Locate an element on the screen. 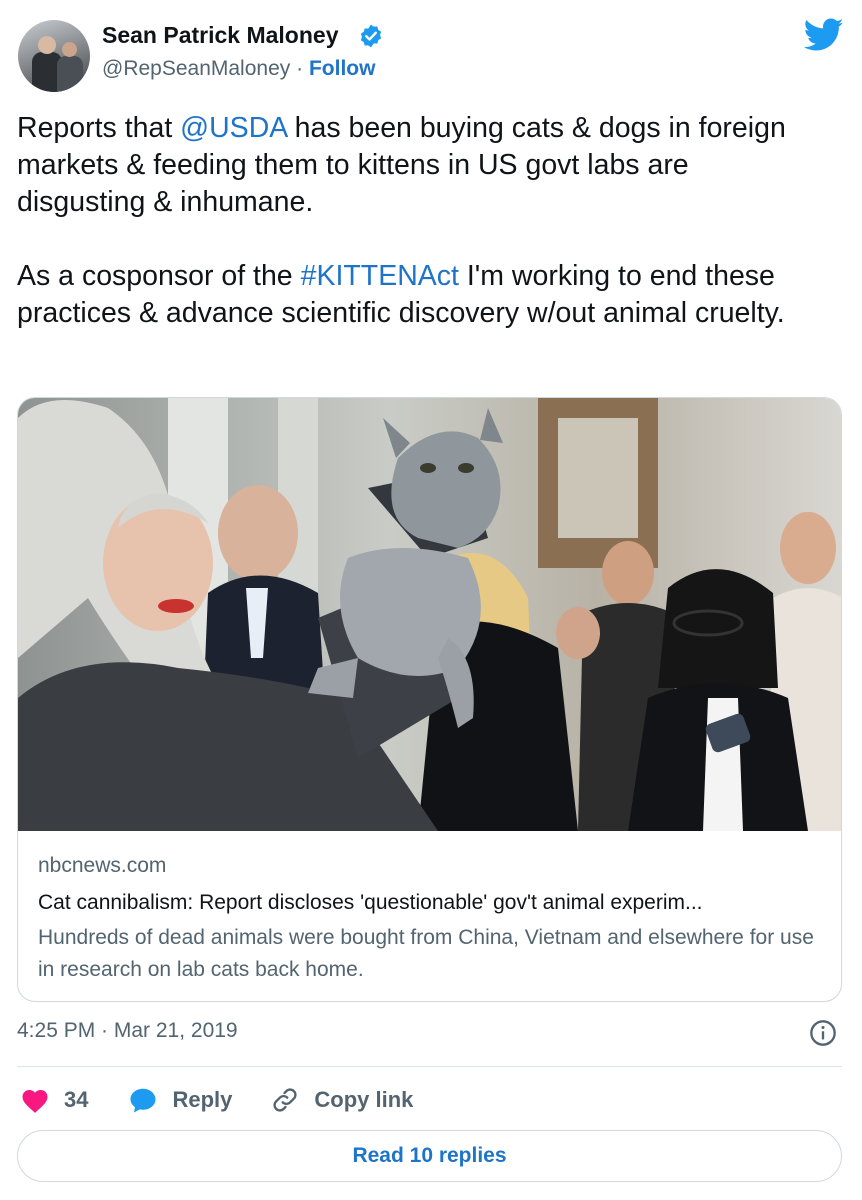 The image size is (862, 1200). avatar-figure-head is located at coordinates (47, 45).